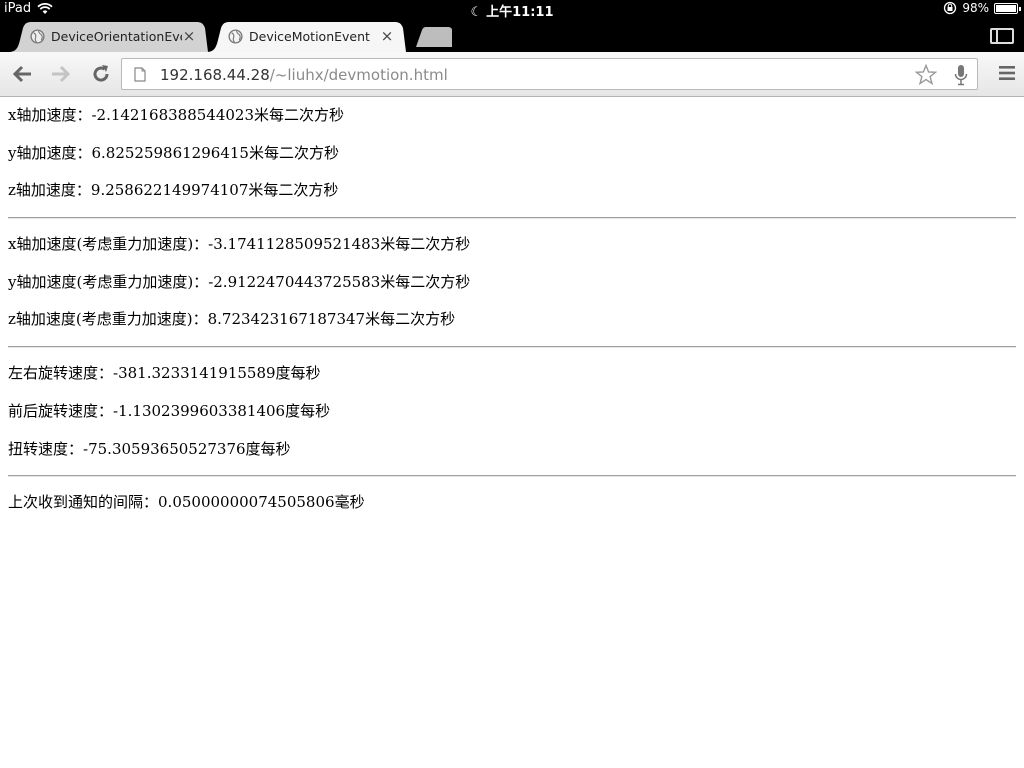  What do you see at coordinates (516, 374) in the screenshot?
I see `rotation-alpha: 左右旋转速度：-381.3233141915589度每秒` at bounding box center [516, 374].